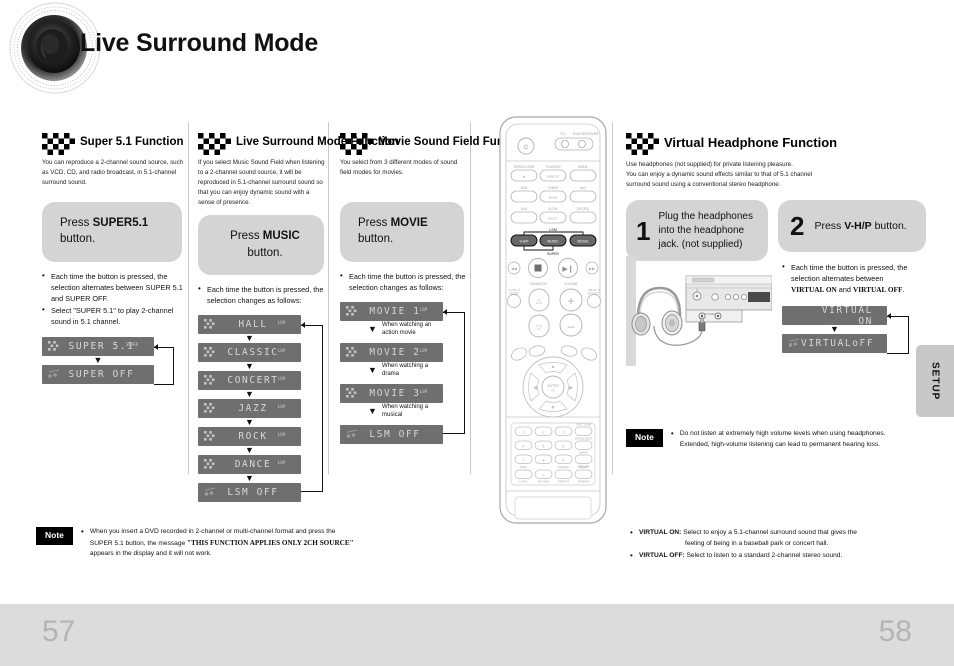 Image resolution: width=954 pixels, height=666 pixels. I want to click on section-title: Super 5.1 Function, so click(132, 142).